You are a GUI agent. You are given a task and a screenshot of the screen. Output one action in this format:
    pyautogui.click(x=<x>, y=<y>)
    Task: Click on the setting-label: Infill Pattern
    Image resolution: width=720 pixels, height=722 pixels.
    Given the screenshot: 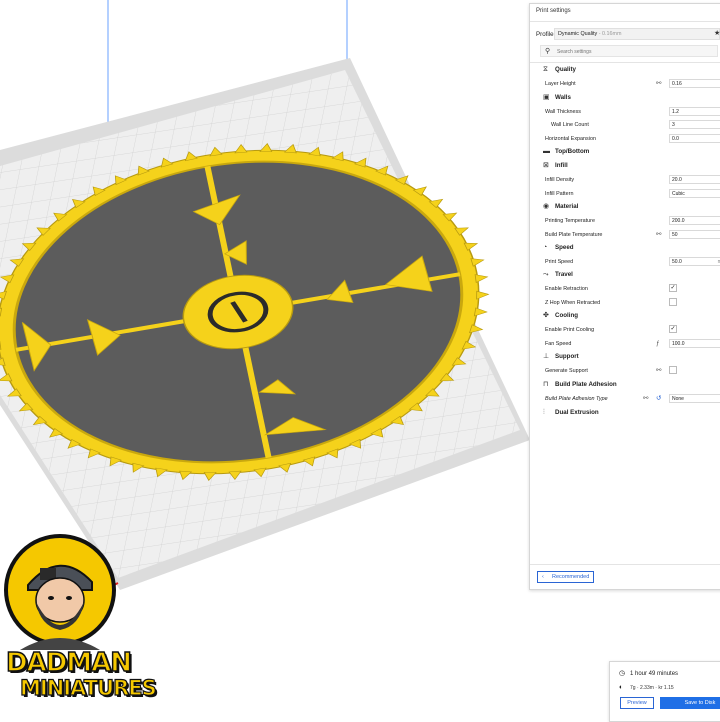 What is the action you would take?
    pyautogui.click(x=559, y=194)
    